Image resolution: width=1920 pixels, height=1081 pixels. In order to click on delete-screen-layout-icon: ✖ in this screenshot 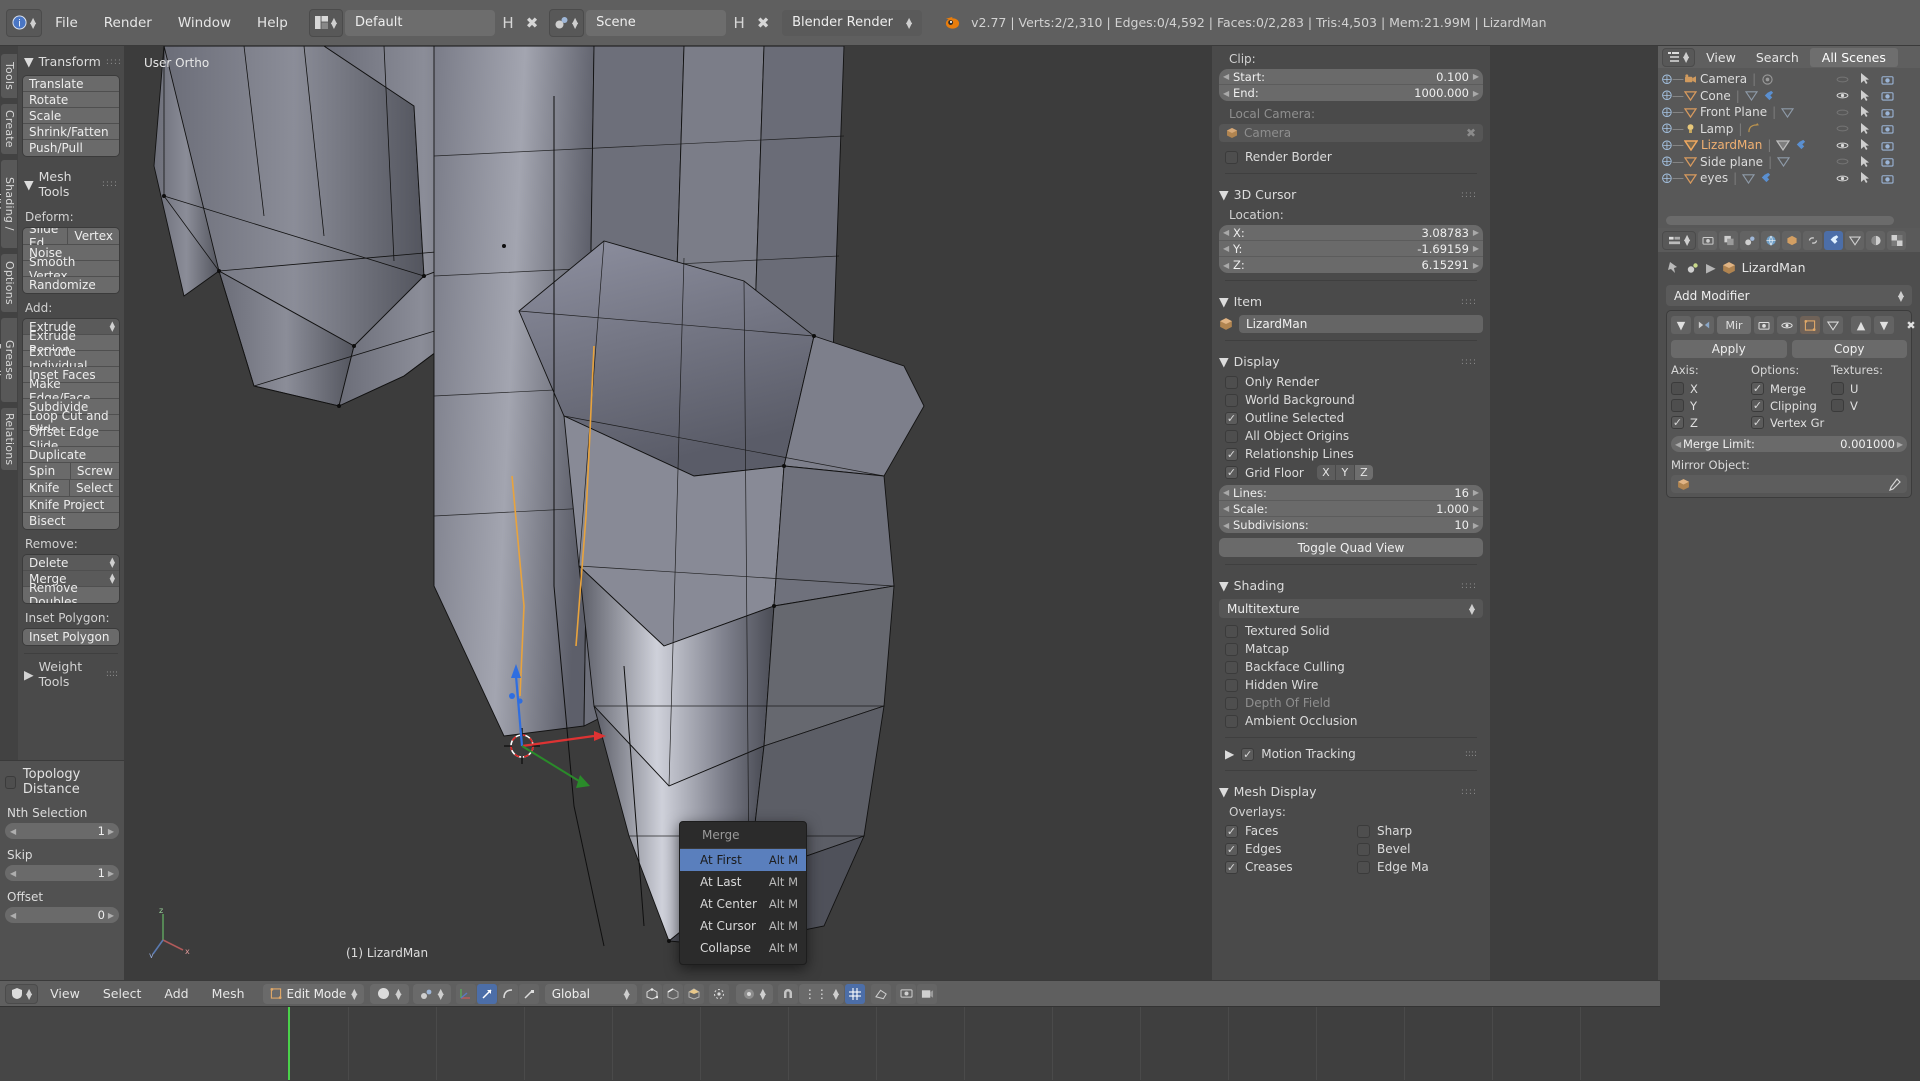, I will do `click(532, 23)`.